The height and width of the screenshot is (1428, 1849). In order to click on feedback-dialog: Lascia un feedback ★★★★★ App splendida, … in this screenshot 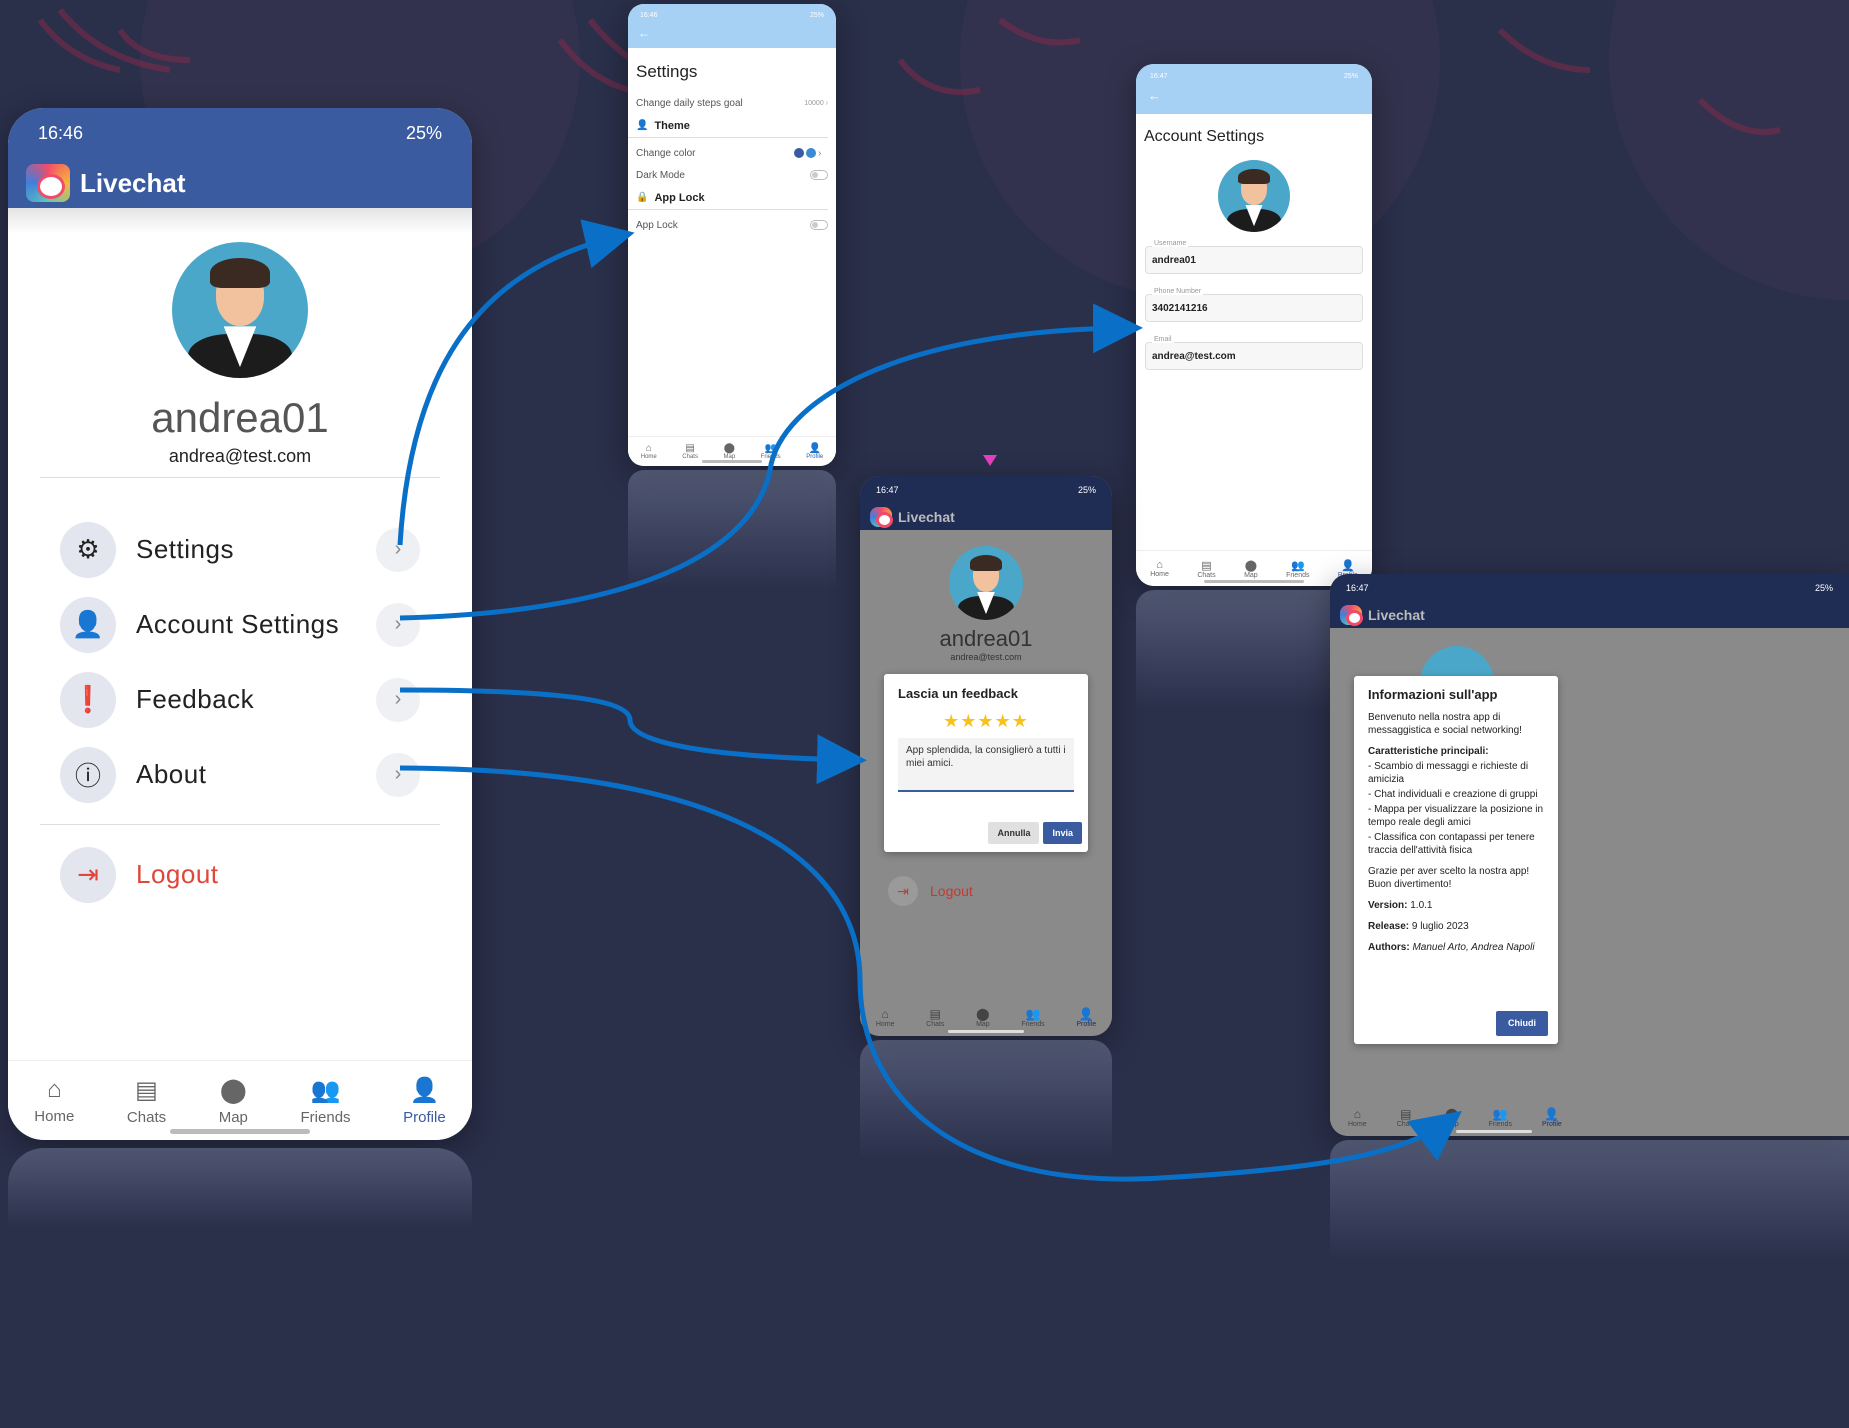, I will do `click(986, 763)`.